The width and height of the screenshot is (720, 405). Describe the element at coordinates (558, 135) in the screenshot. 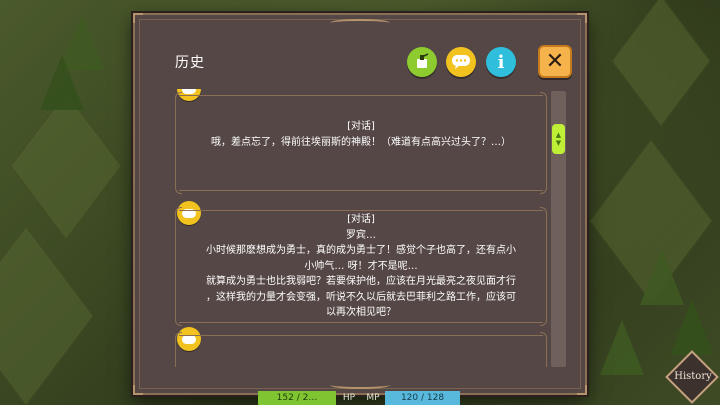

I see `chevron-up-icon: ▲` at that location.